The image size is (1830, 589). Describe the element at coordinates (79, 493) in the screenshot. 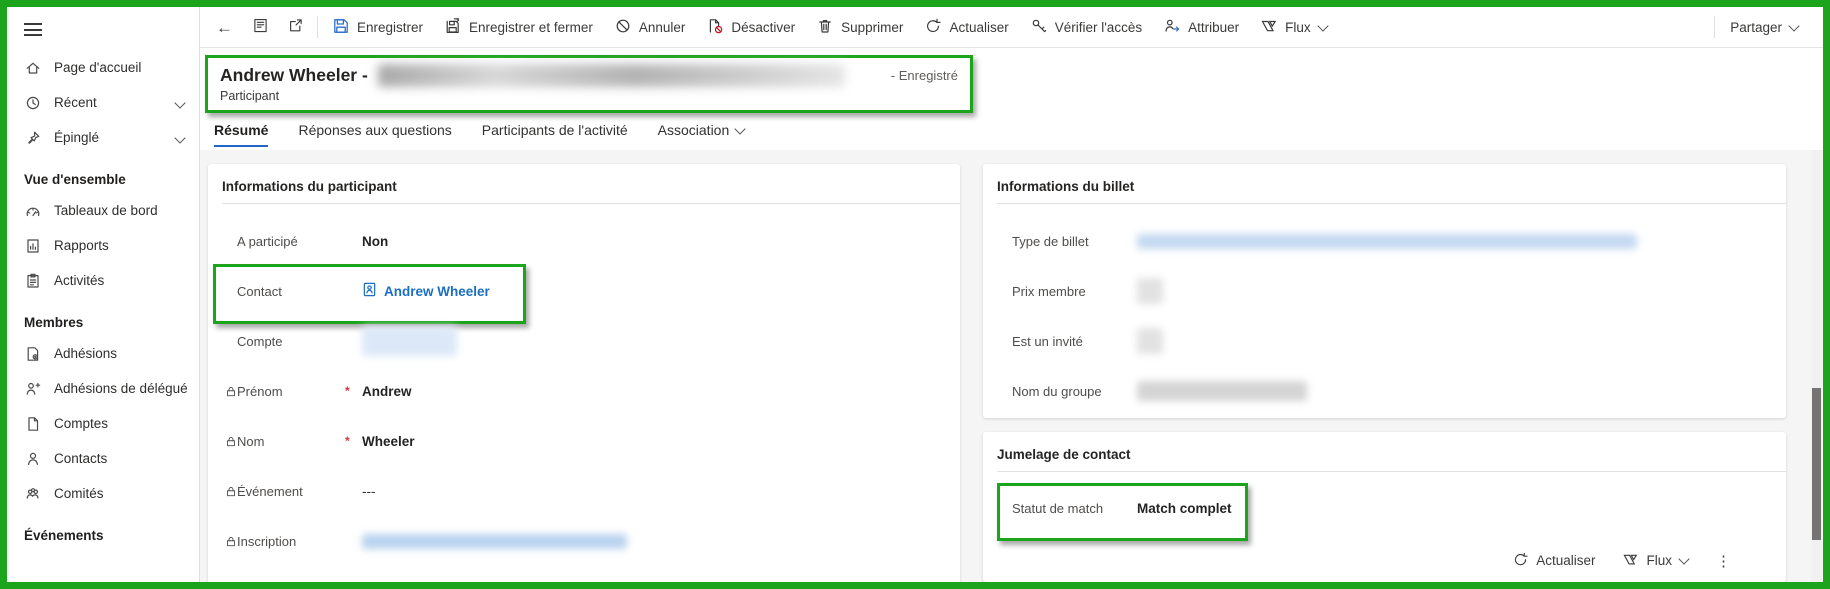

I see `sidebar-item-label: Comités` at that location.